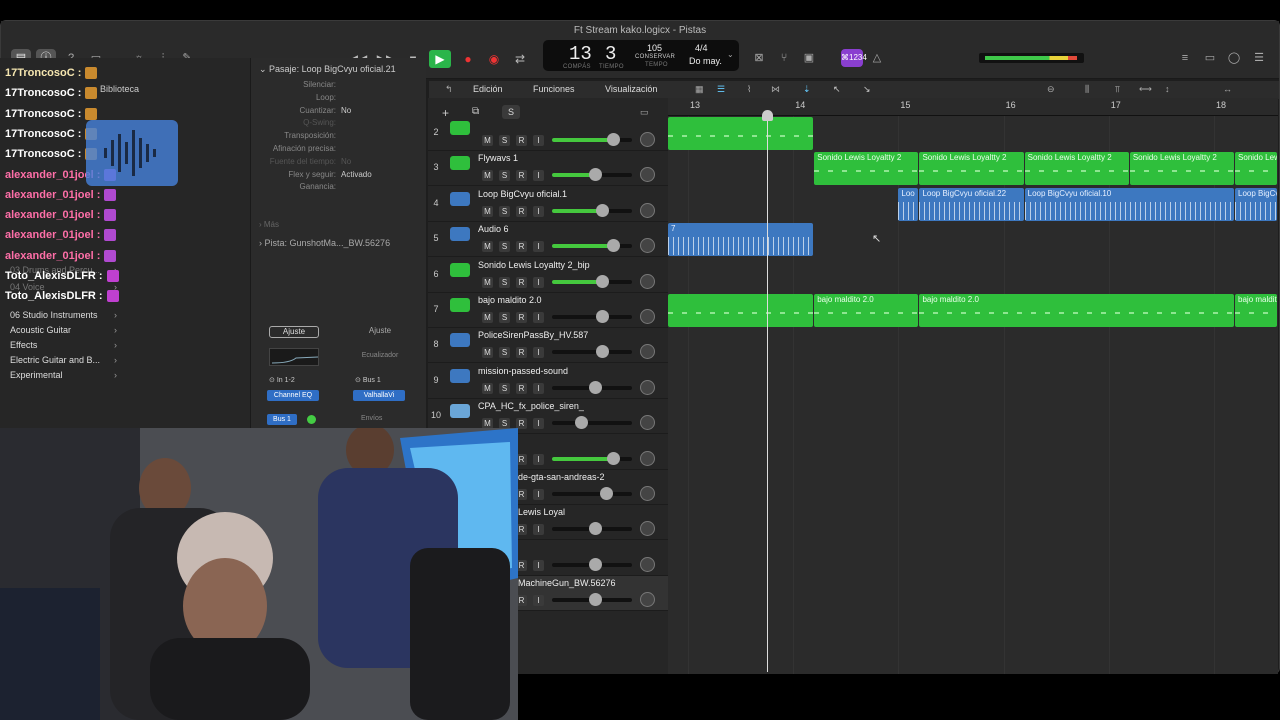  Describe the element at coordinates (498, 158) in the screenshot. I see `track-name: Flywavs 1` at that location.